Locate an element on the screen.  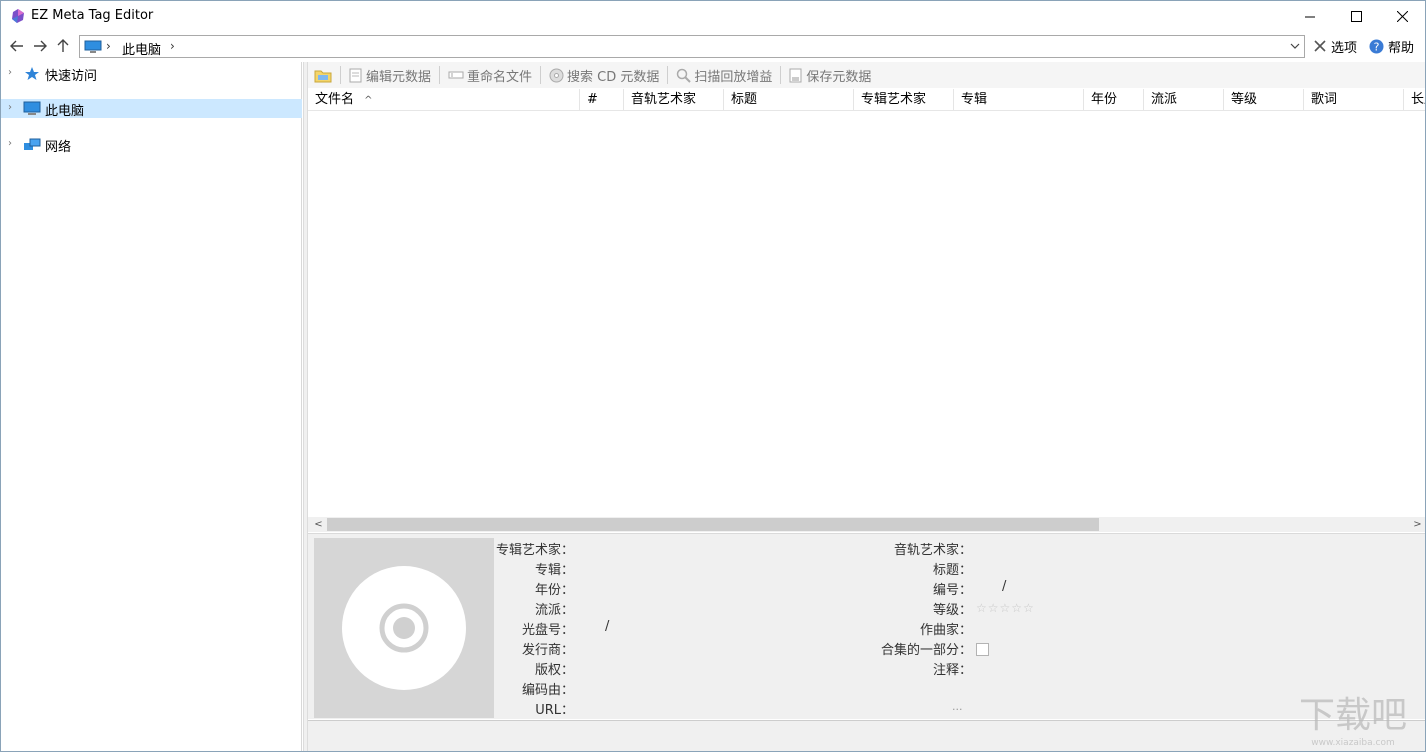
scrollbar-thumb is located at coordinates (713, 524).